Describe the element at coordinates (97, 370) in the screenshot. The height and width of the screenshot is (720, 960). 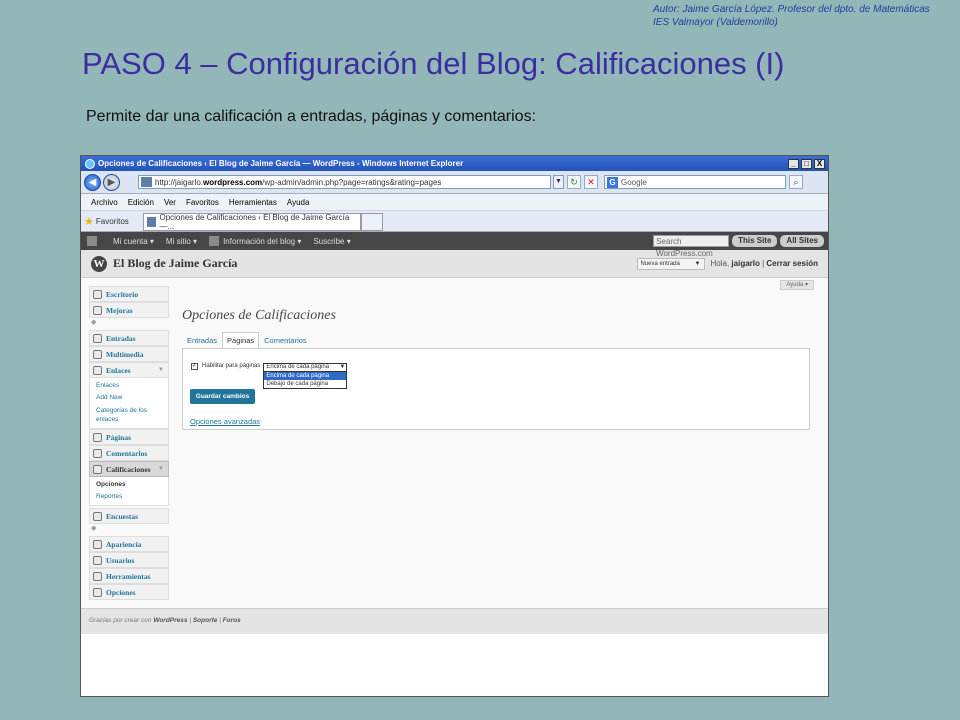
I see `links-icon` at that location.